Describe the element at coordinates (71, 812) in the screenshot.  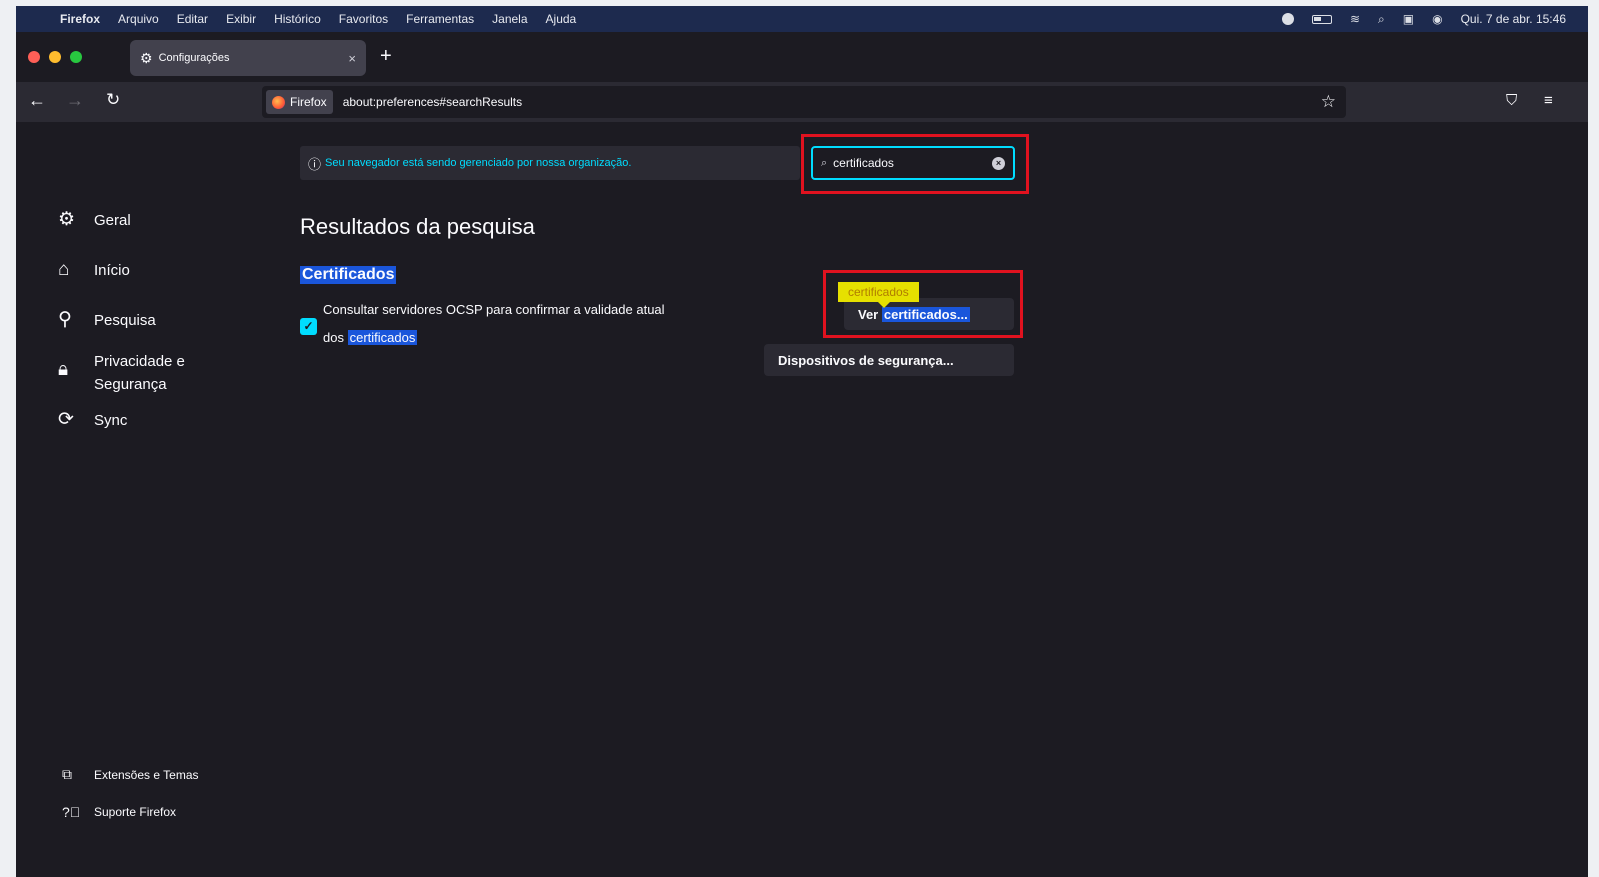
I see `help-icon: ?⃝` at that location.